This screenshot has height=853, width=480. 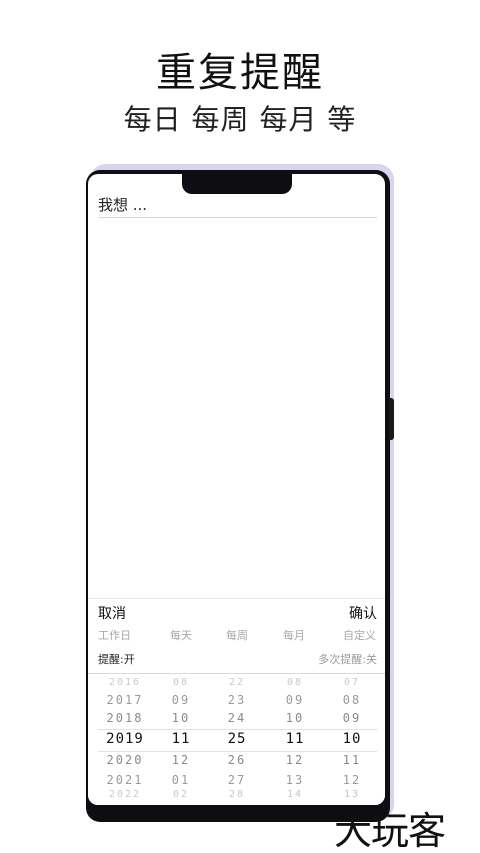 I want to click on wheel-option-hour: 14, so click(x=295, y=794).